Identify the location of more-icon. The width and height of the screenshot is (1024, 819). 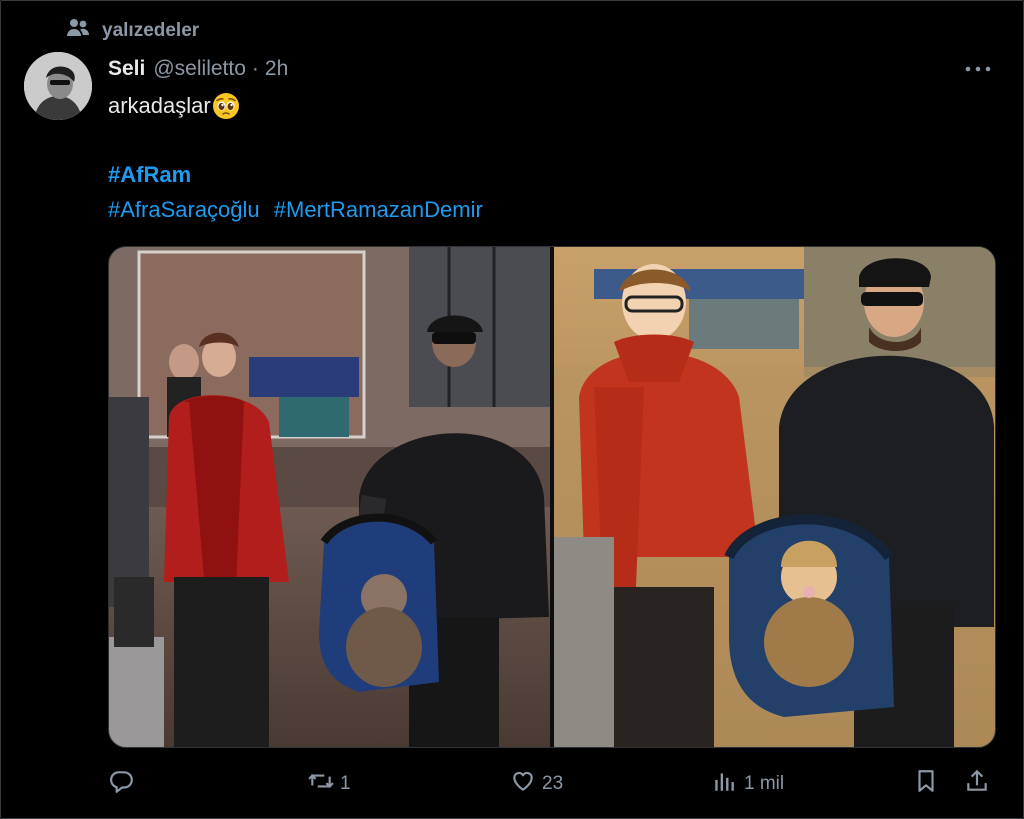
(978, 68).